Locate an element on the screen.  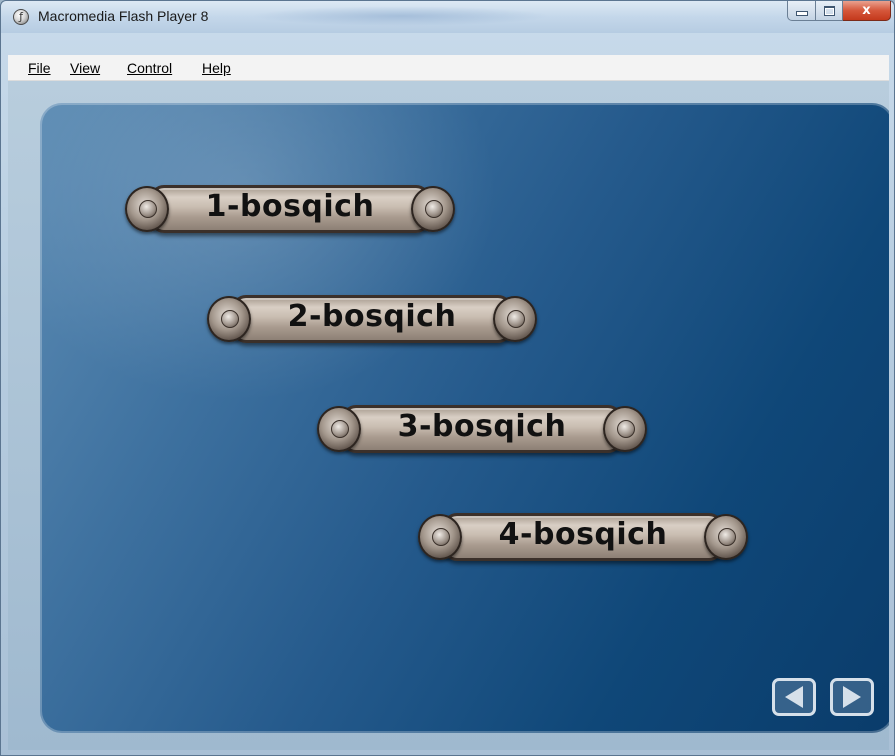
stage-button-label: 2-bosqich is located at coordinates (372, 316).